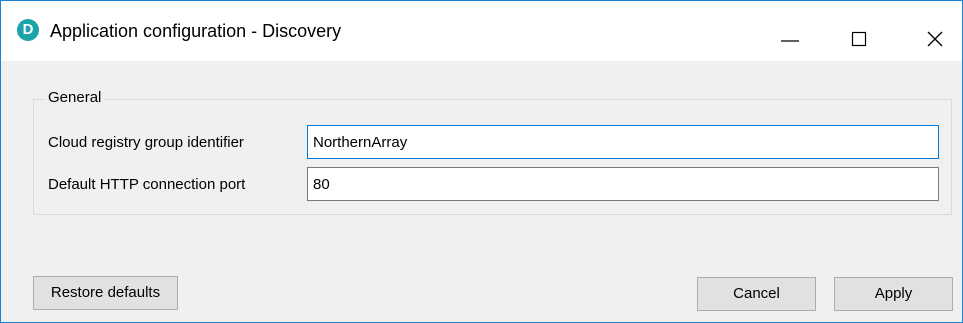 The width and height of the screenshot is (963, 323). What do you see at coordinates (756, 294) in the screenshot?
I see `cancel-button: Cancel` at bounding box center [756, 294].